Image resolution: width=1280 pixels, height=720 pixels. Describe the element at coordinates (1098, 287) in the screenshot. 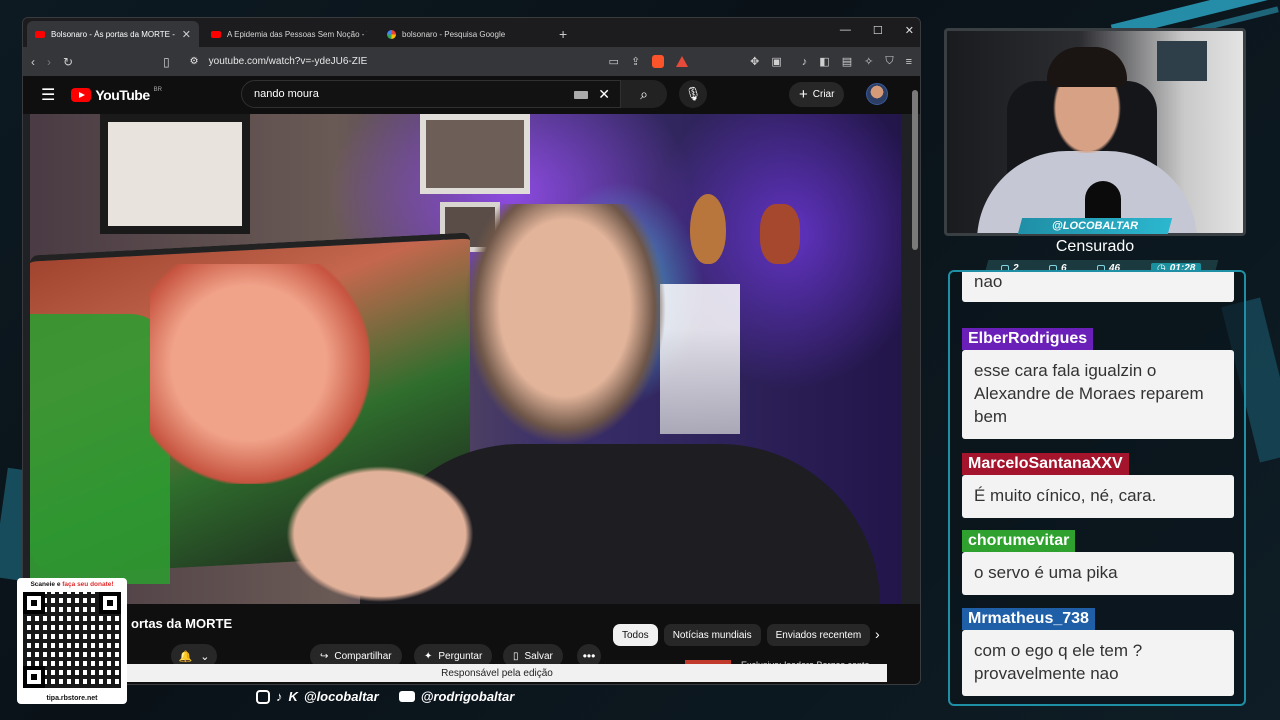

I see `chat-message-partial: nao` at that location.